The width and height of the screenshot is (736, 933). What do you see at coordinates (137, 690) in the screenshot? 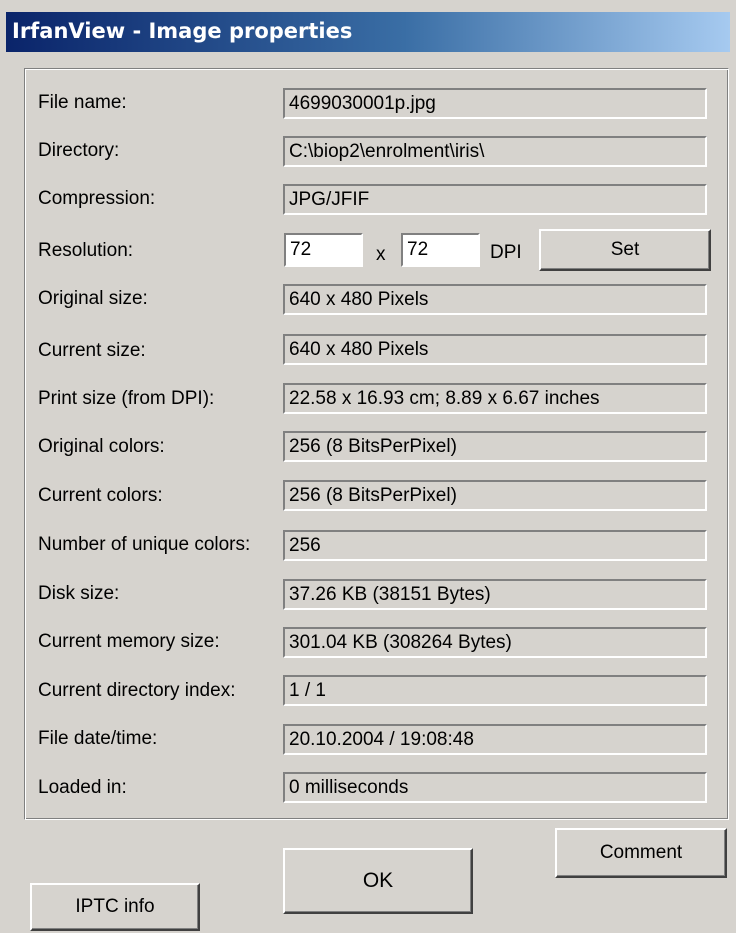
I see `directory-index-label: Current directory index:` at bounding box center [137, 690].